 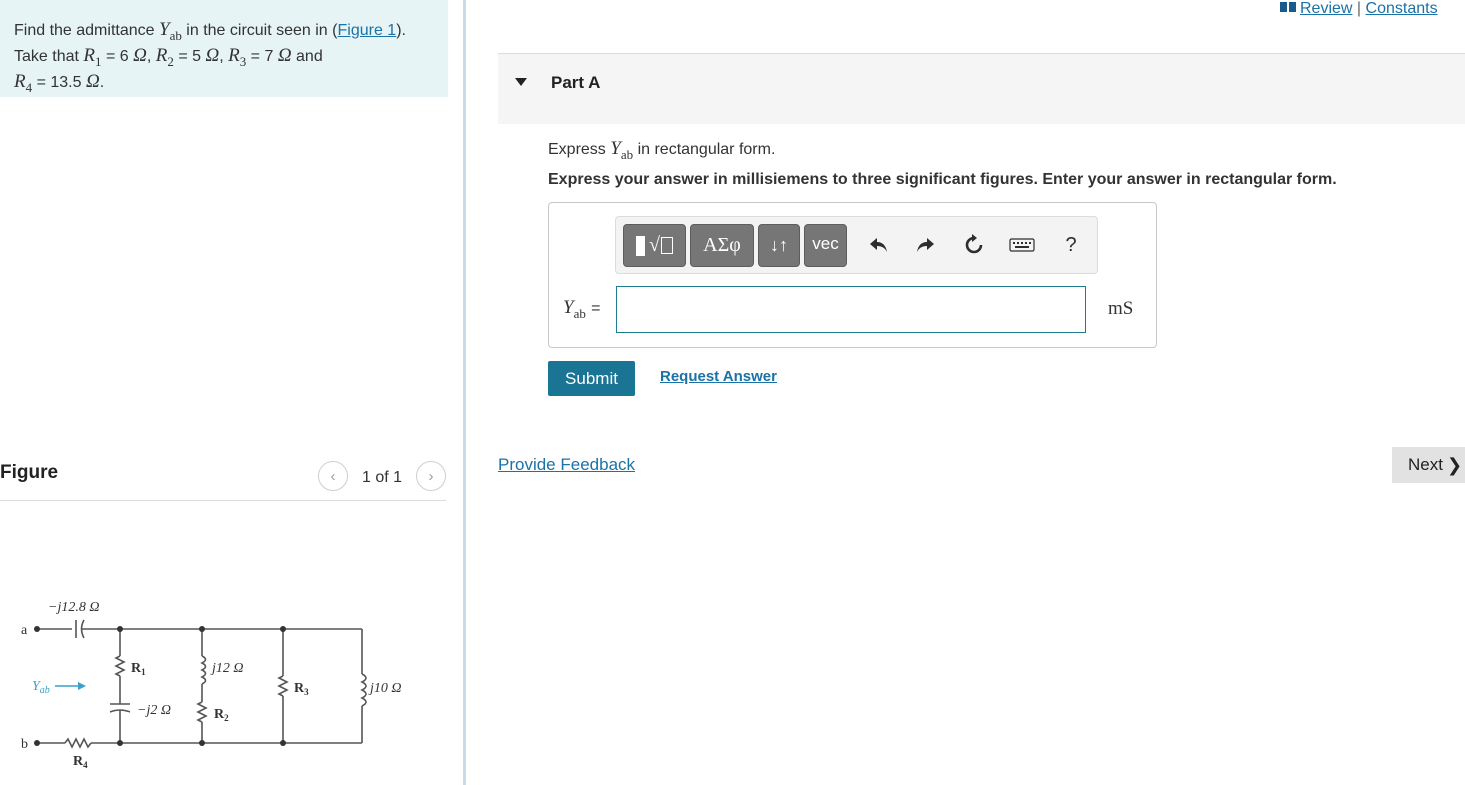 What do you see at coordinates (138, 669) in the screenshot?
I see `r1-label: R1` at bounding box center [138, 669].